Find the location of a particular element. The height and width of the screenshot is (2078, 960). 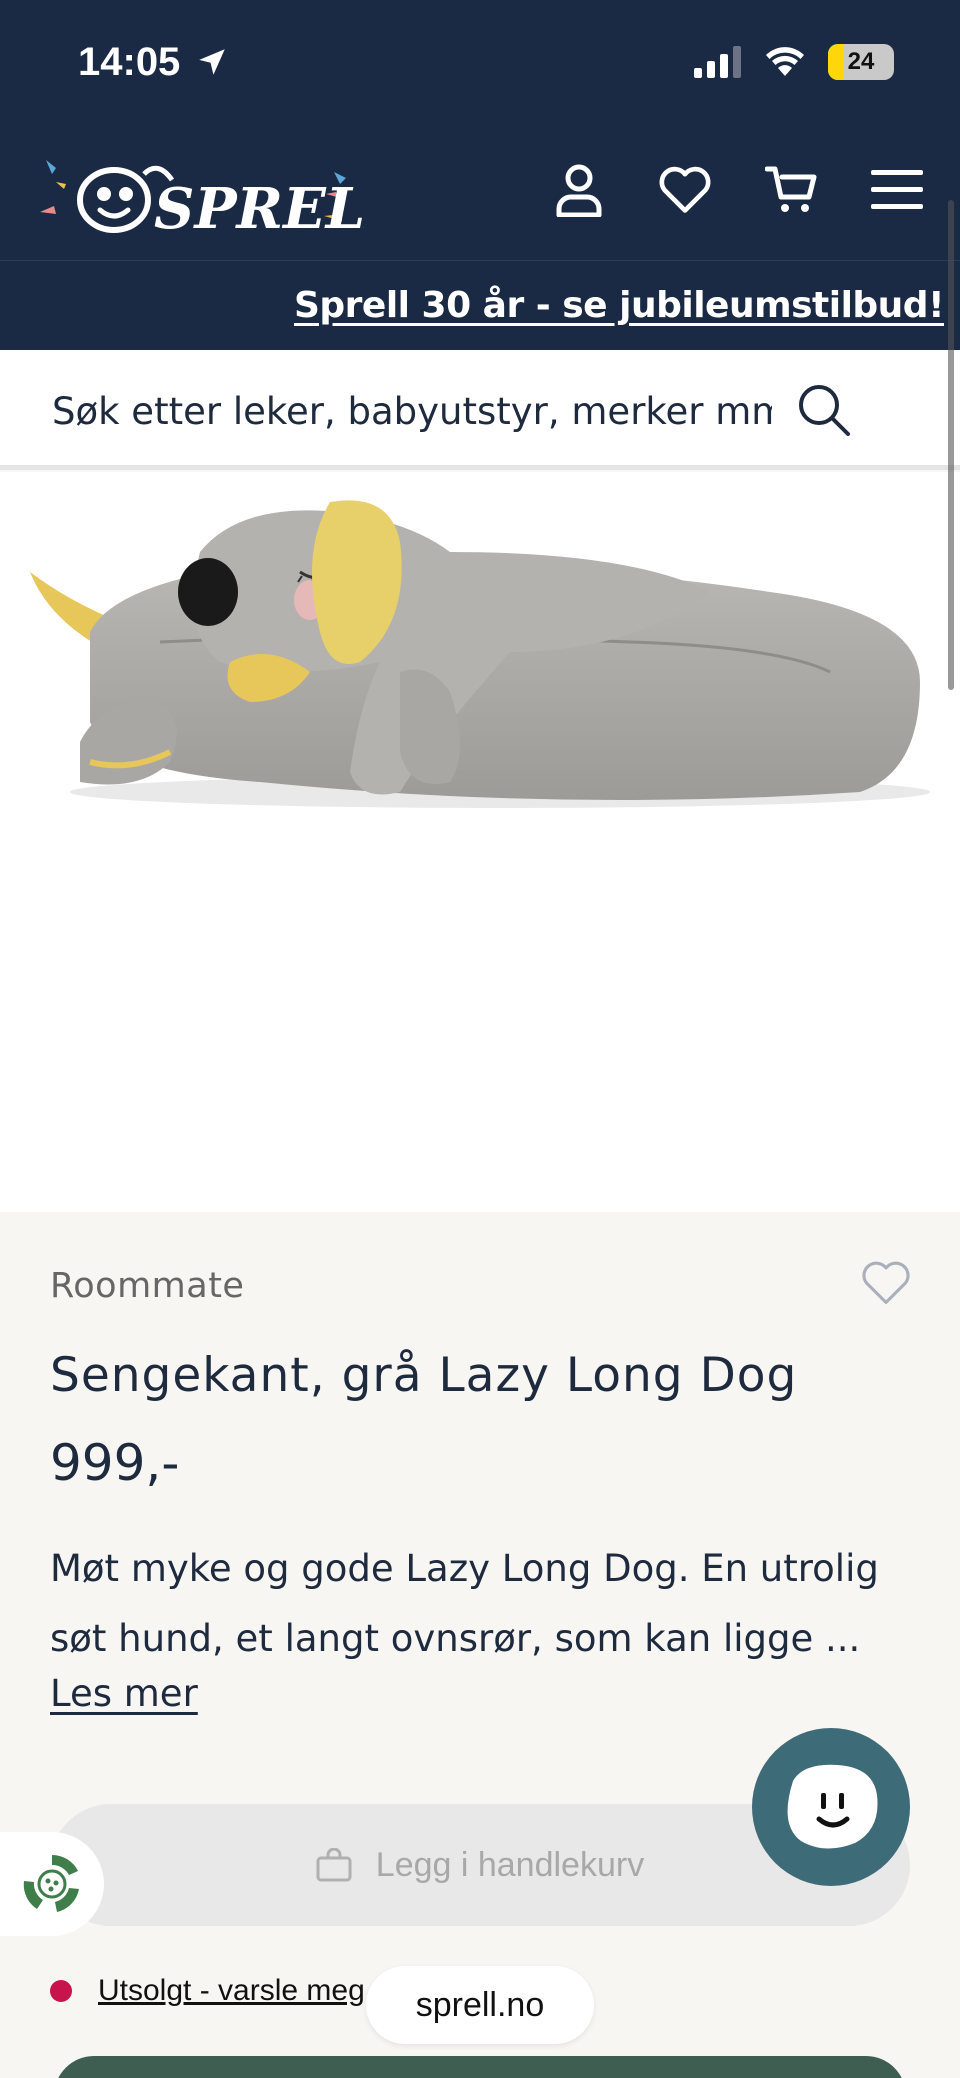

read-more-link: Les mer is located at coordinates (124, 1693).